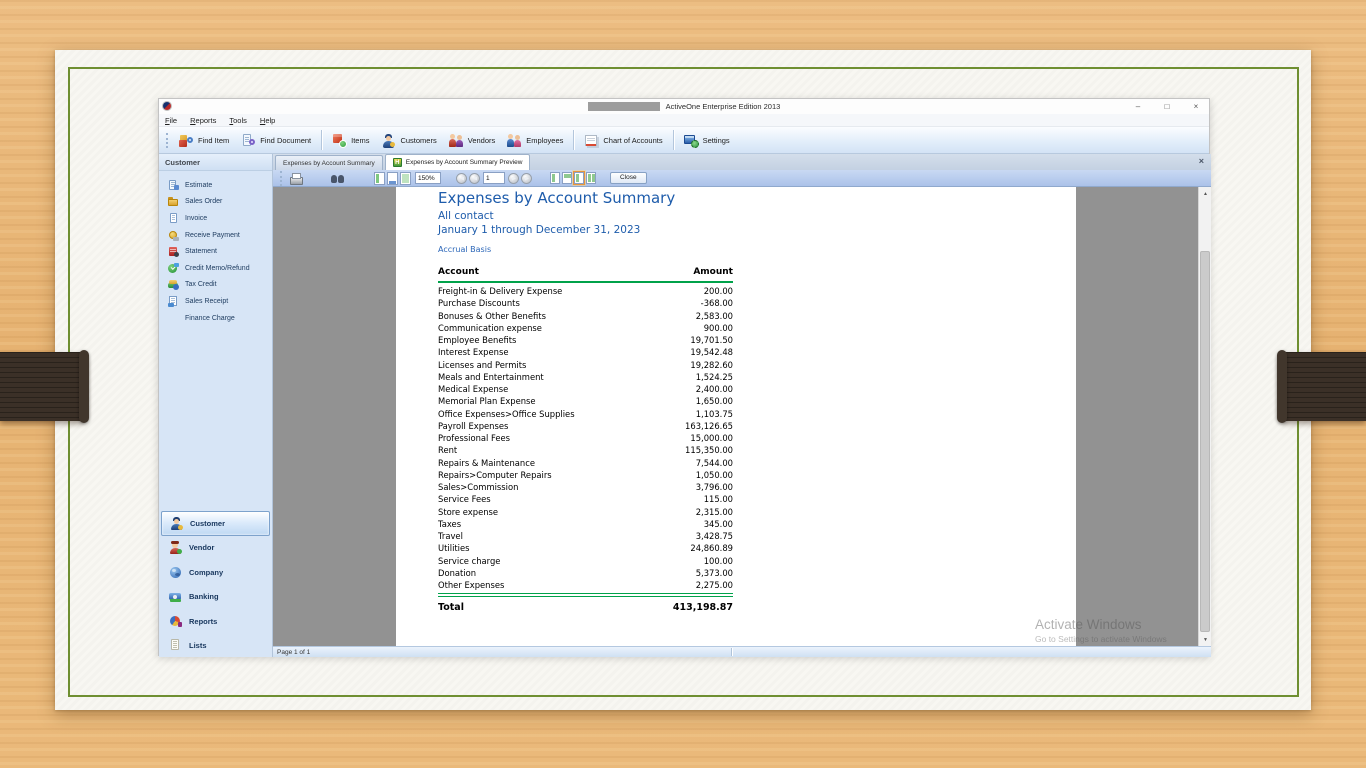  What do you see at coordinates (628, 178) in the screenshot?
I see `preview-close-button: Close` at bounding box center [628, 178].